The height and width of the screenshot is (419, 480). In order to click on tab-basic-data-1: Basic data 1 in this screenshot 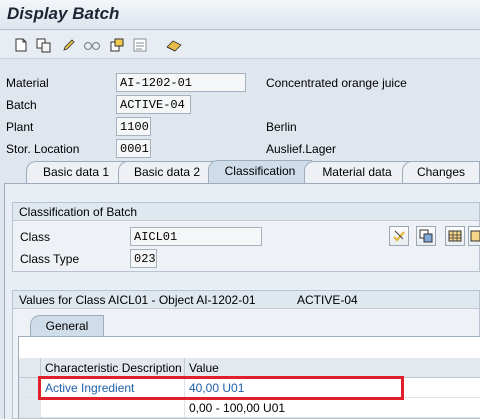, I will do `click(76, 172)`.